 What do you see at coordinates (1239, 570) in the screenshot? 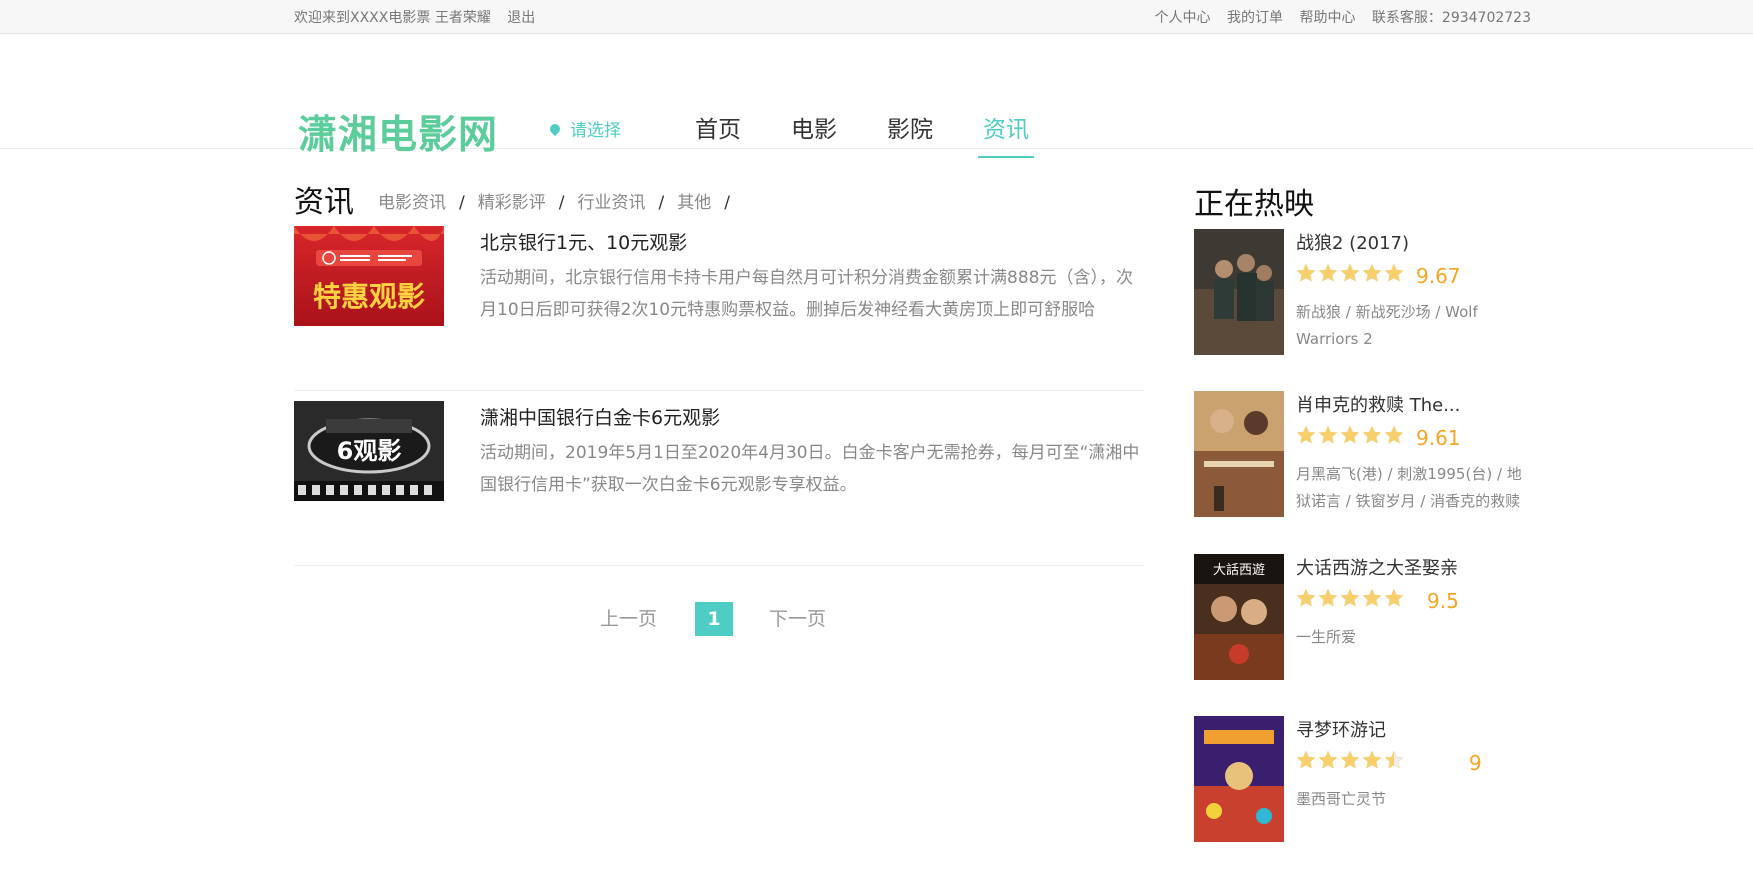
I see `svg-text: 大話西遊` at bounding box center [1239, 570].